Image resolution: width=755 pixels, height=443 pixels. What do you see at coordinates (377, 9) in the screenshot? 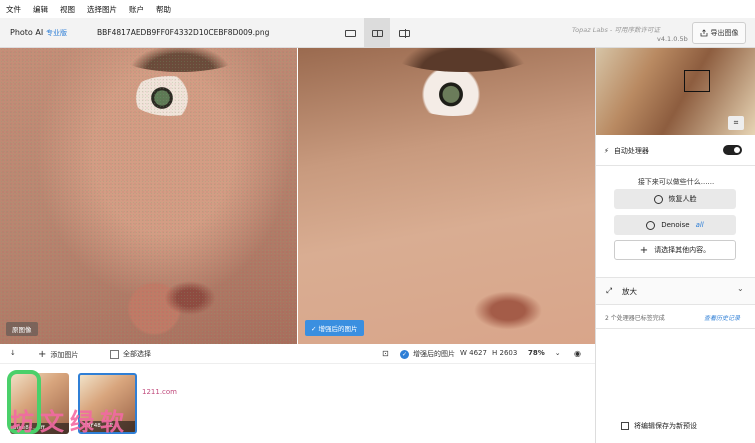
I see `menu-bar: 文件 编辑 视图 选择图片 账户 帮助` at bounding box center [377, 9].